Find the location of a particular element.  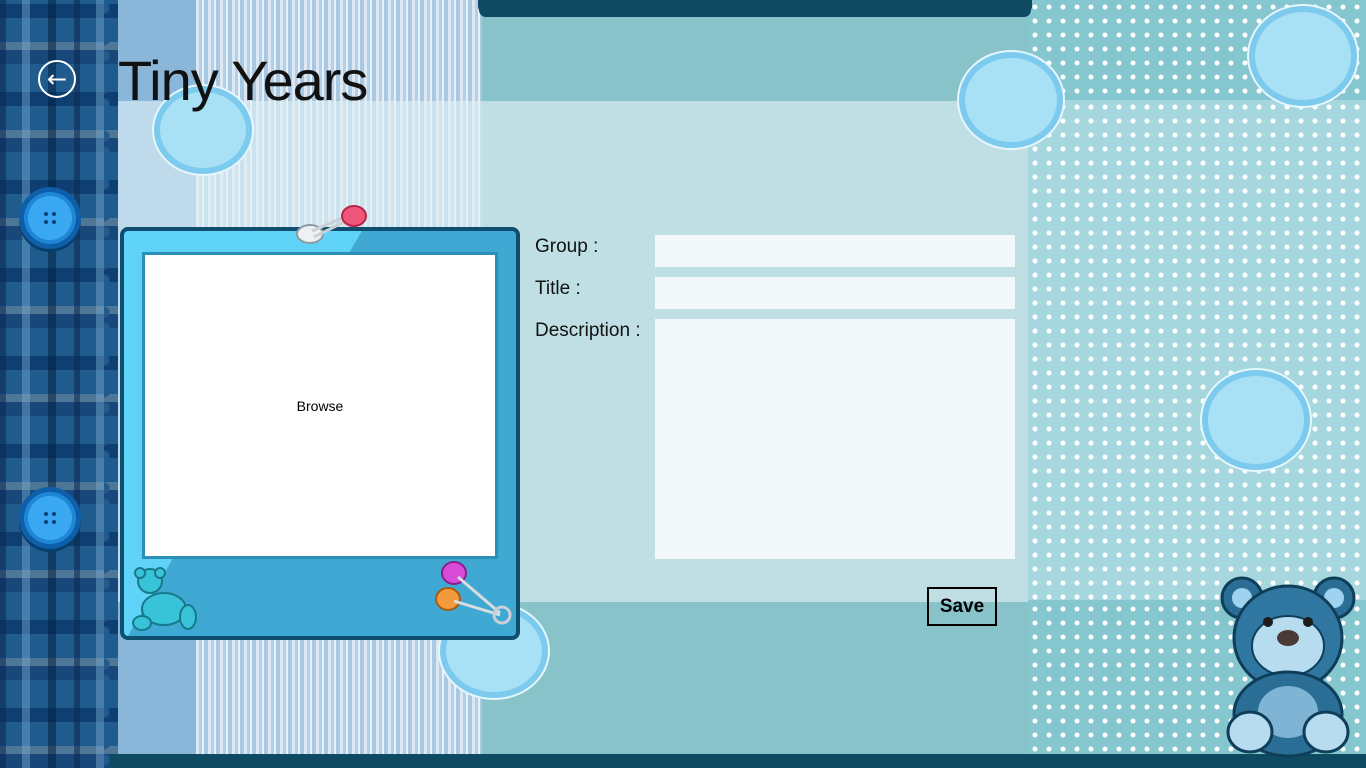

teddy-bear-mascot-icon is located at coordinates (1288, 667).